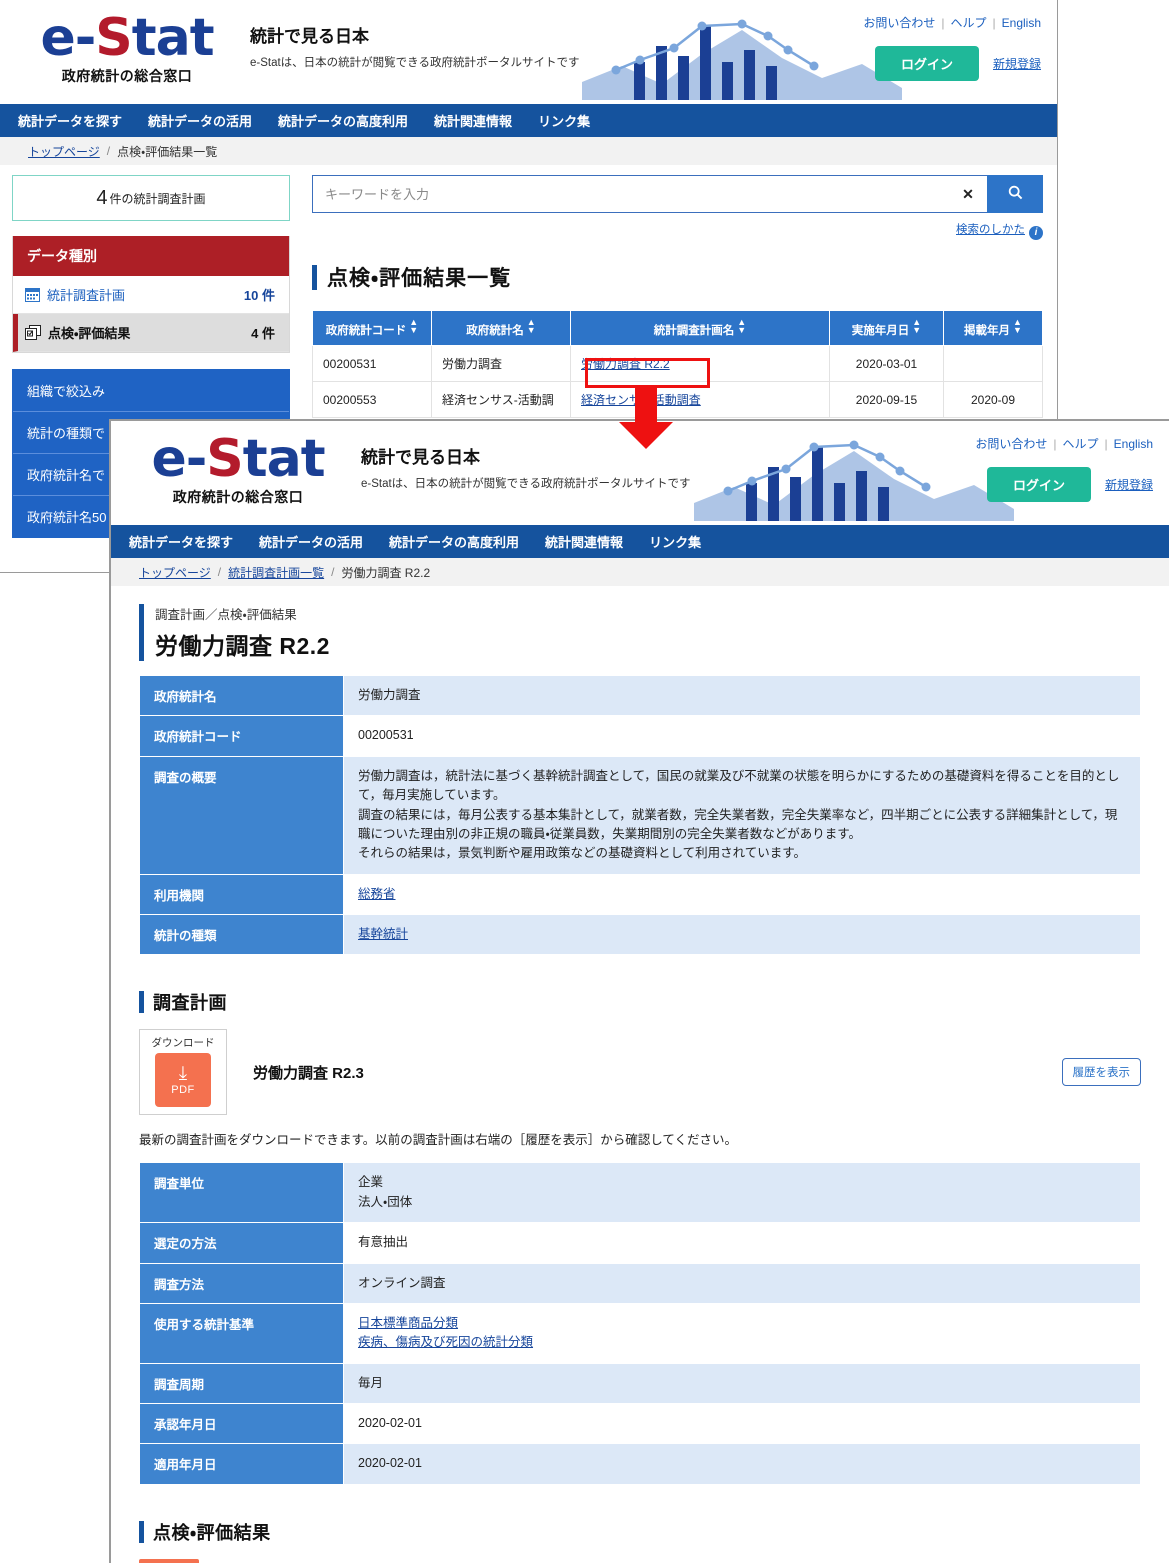 The image size is (1169, 1563). What do you see at coordinates (1133, 444) in the screenshot?
I see `english-link-2: English` at bounding box center [1133, 444].